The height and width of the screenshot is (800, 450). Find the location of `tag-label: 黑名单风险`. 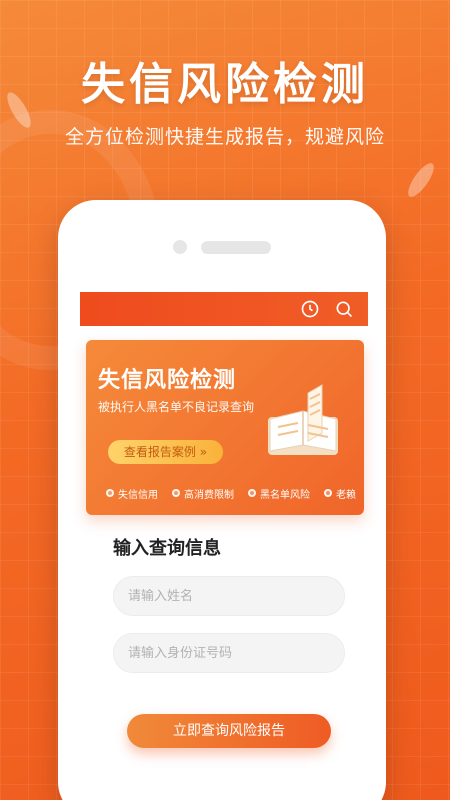

tag-label: 黑名单风险 is located at coordinates (285, 495).